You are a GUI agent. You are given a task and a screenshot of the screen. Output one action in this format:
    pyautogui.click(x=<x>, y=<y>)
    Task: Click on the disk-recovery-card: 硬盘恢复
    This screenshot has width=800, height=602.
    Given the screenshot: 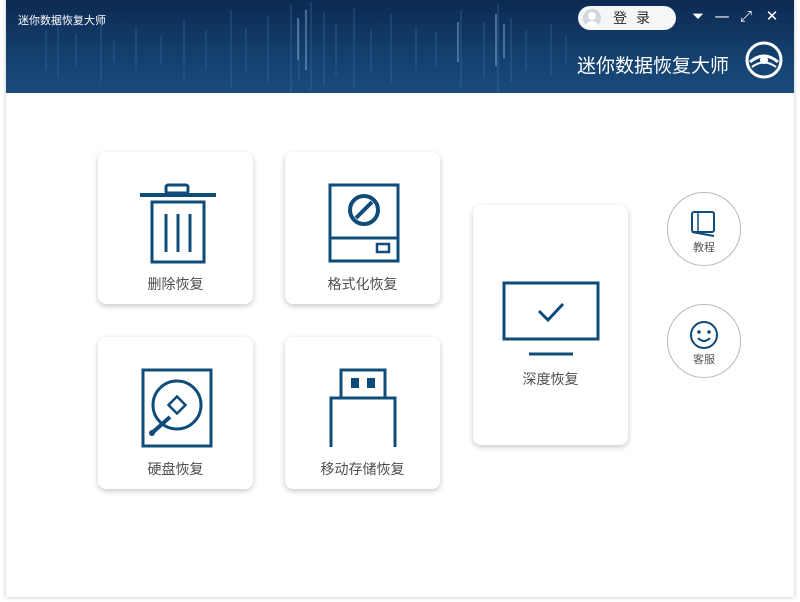 What is the action you would take?
    pyautogui.click(x=175, y=413)
    